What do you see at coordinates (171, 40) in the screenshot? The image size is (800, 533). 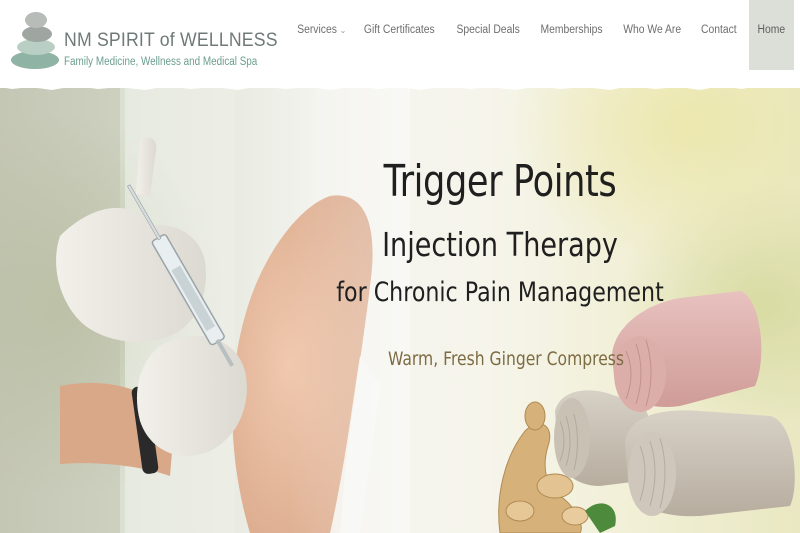 I see `site-title: NM SPIRIT of WELLNESS` at bounding box center [171, 40].